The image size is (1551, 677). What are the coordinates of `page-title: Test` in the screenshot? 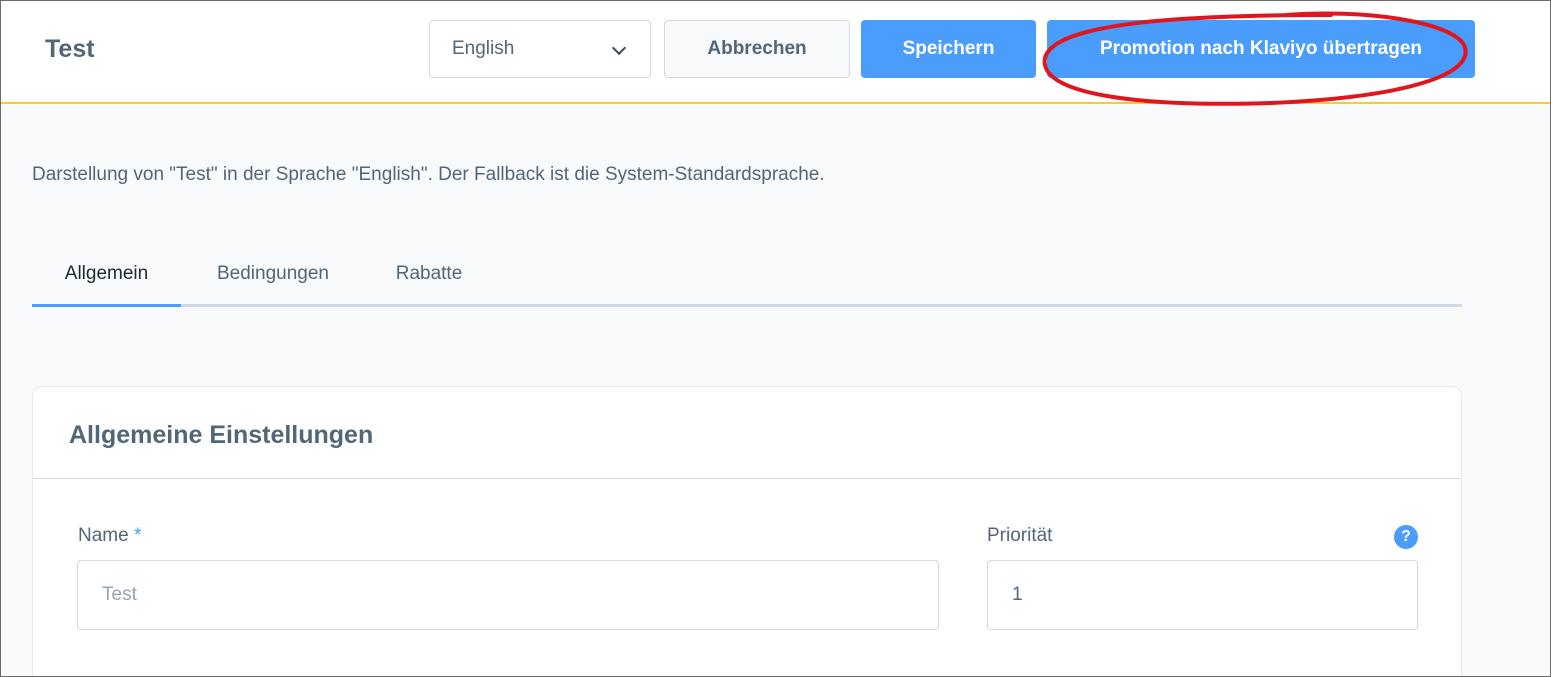 It's located at (70, 49).